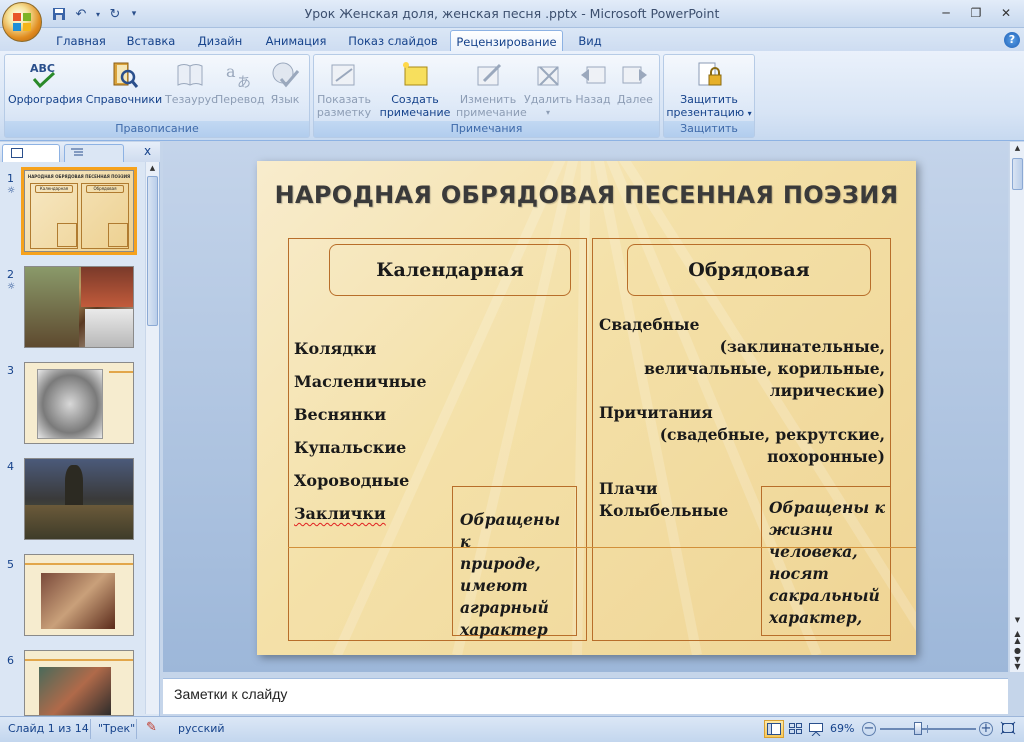 Image resolution: width=1024 pixels, height=742 pixels. I want to click on delete-comment-label: Удалить, so click(548, 99).